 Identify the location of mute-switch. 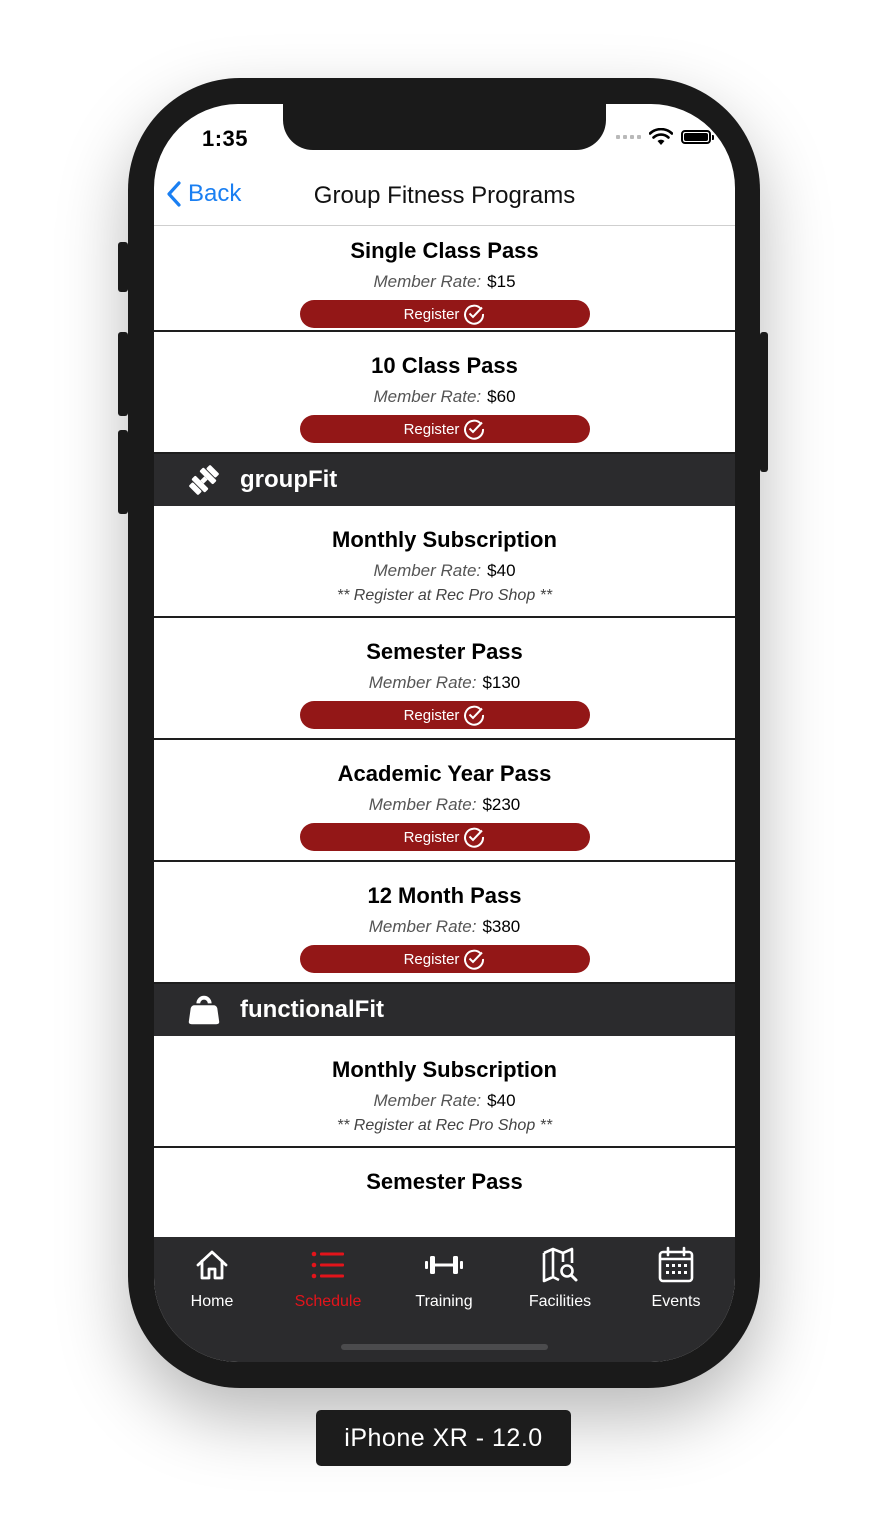
(123, 267).